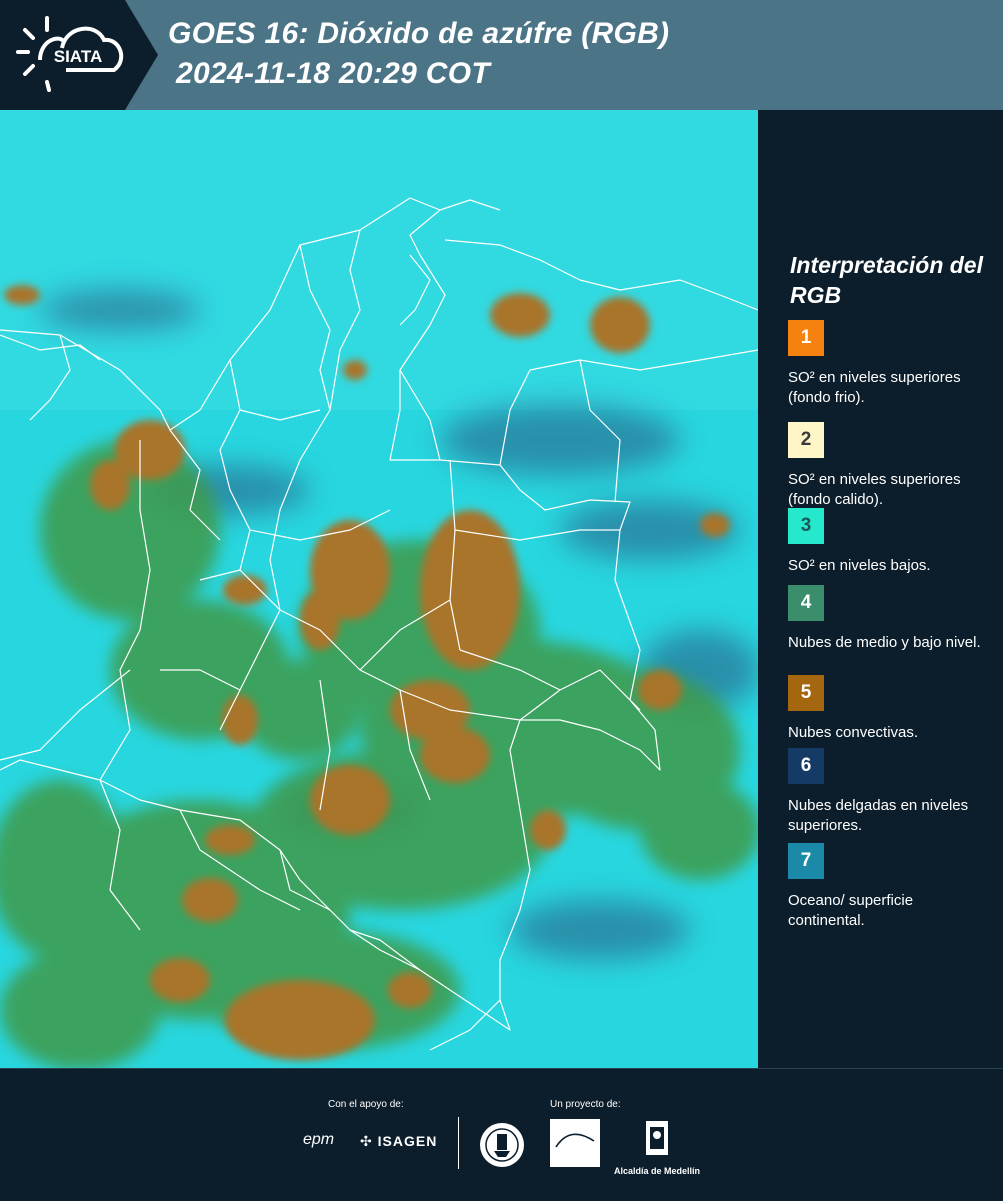  What do you see at coordinates (575, 1145) in the screenshot?
I see `area-metropolitana-logo` at bounding box center [575, 1145].